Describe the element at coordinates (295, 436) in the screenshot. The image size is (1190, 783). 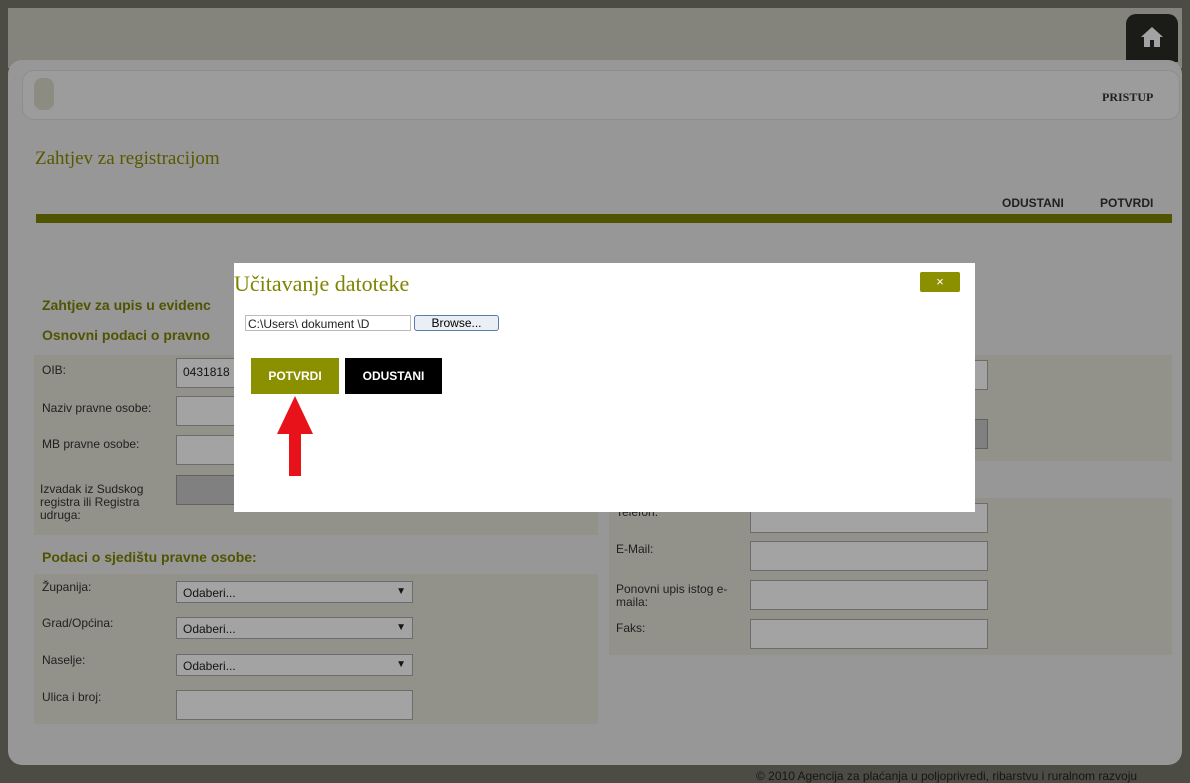
I see `red-arrow-up` at that location.